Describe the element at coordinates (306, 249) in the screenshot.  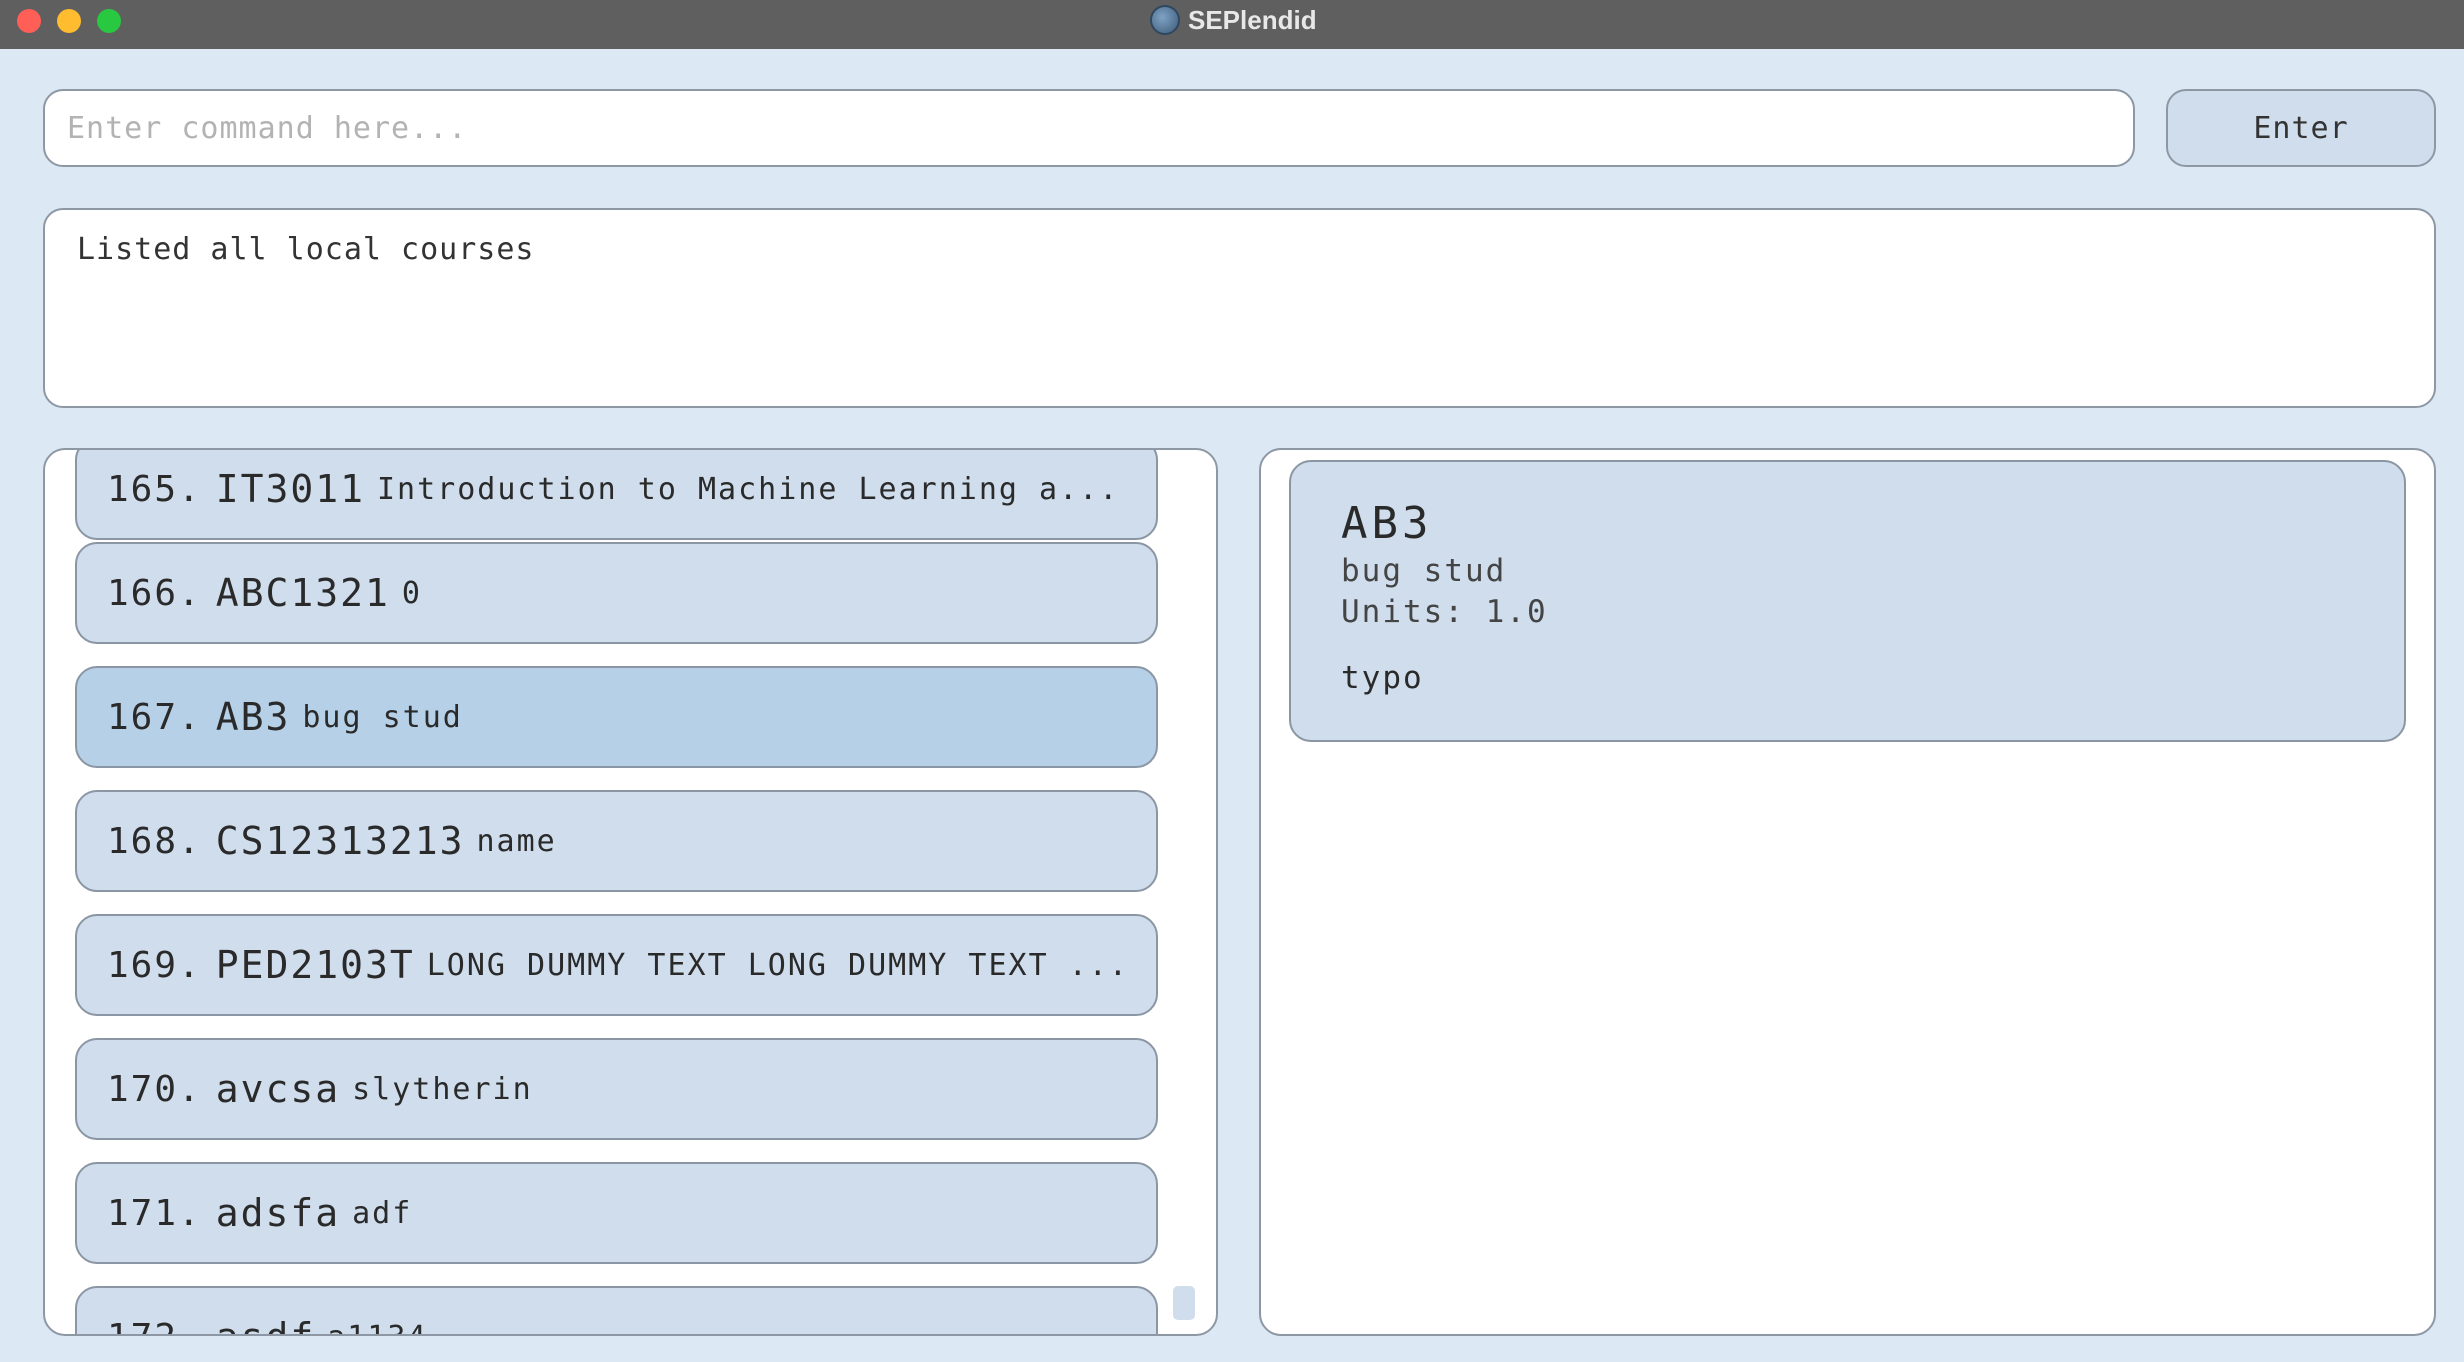
I see `result-message: Listed all local courses` at that location.